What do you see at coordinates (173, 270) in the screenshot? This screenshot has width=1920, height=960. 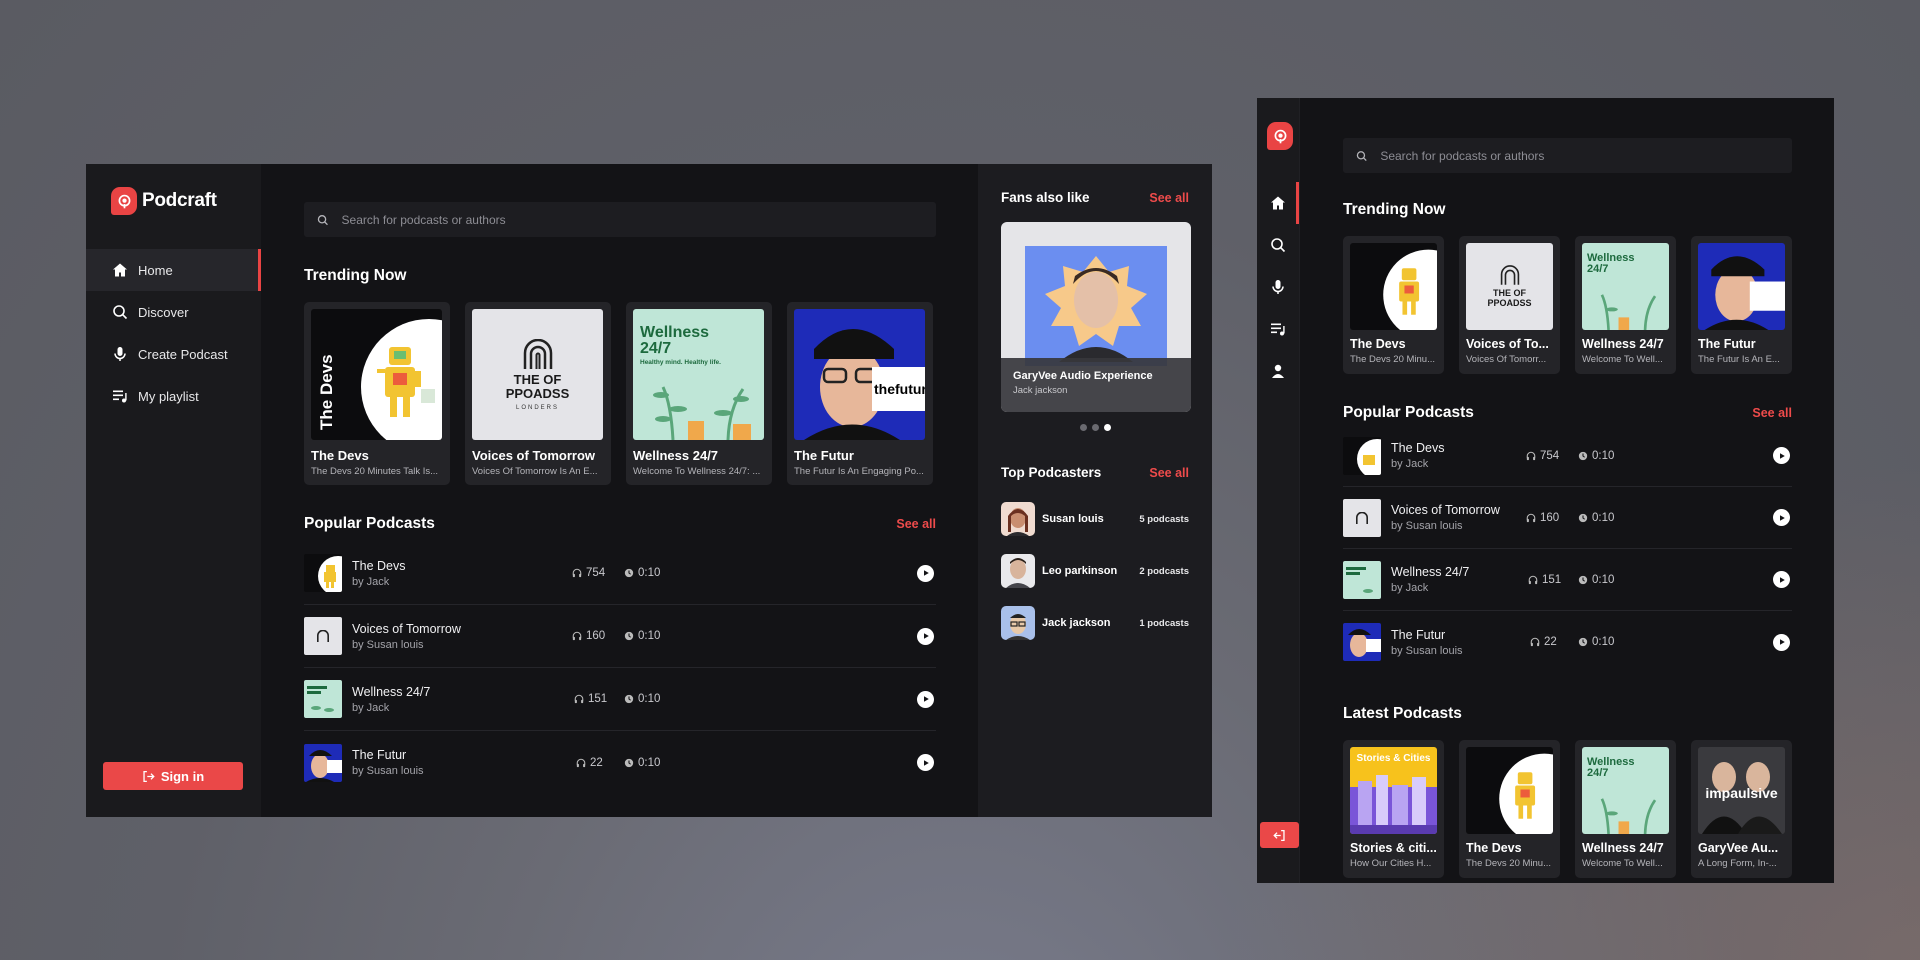 I see `sidebar-item-home: Home` at bounding box center [173, 270].